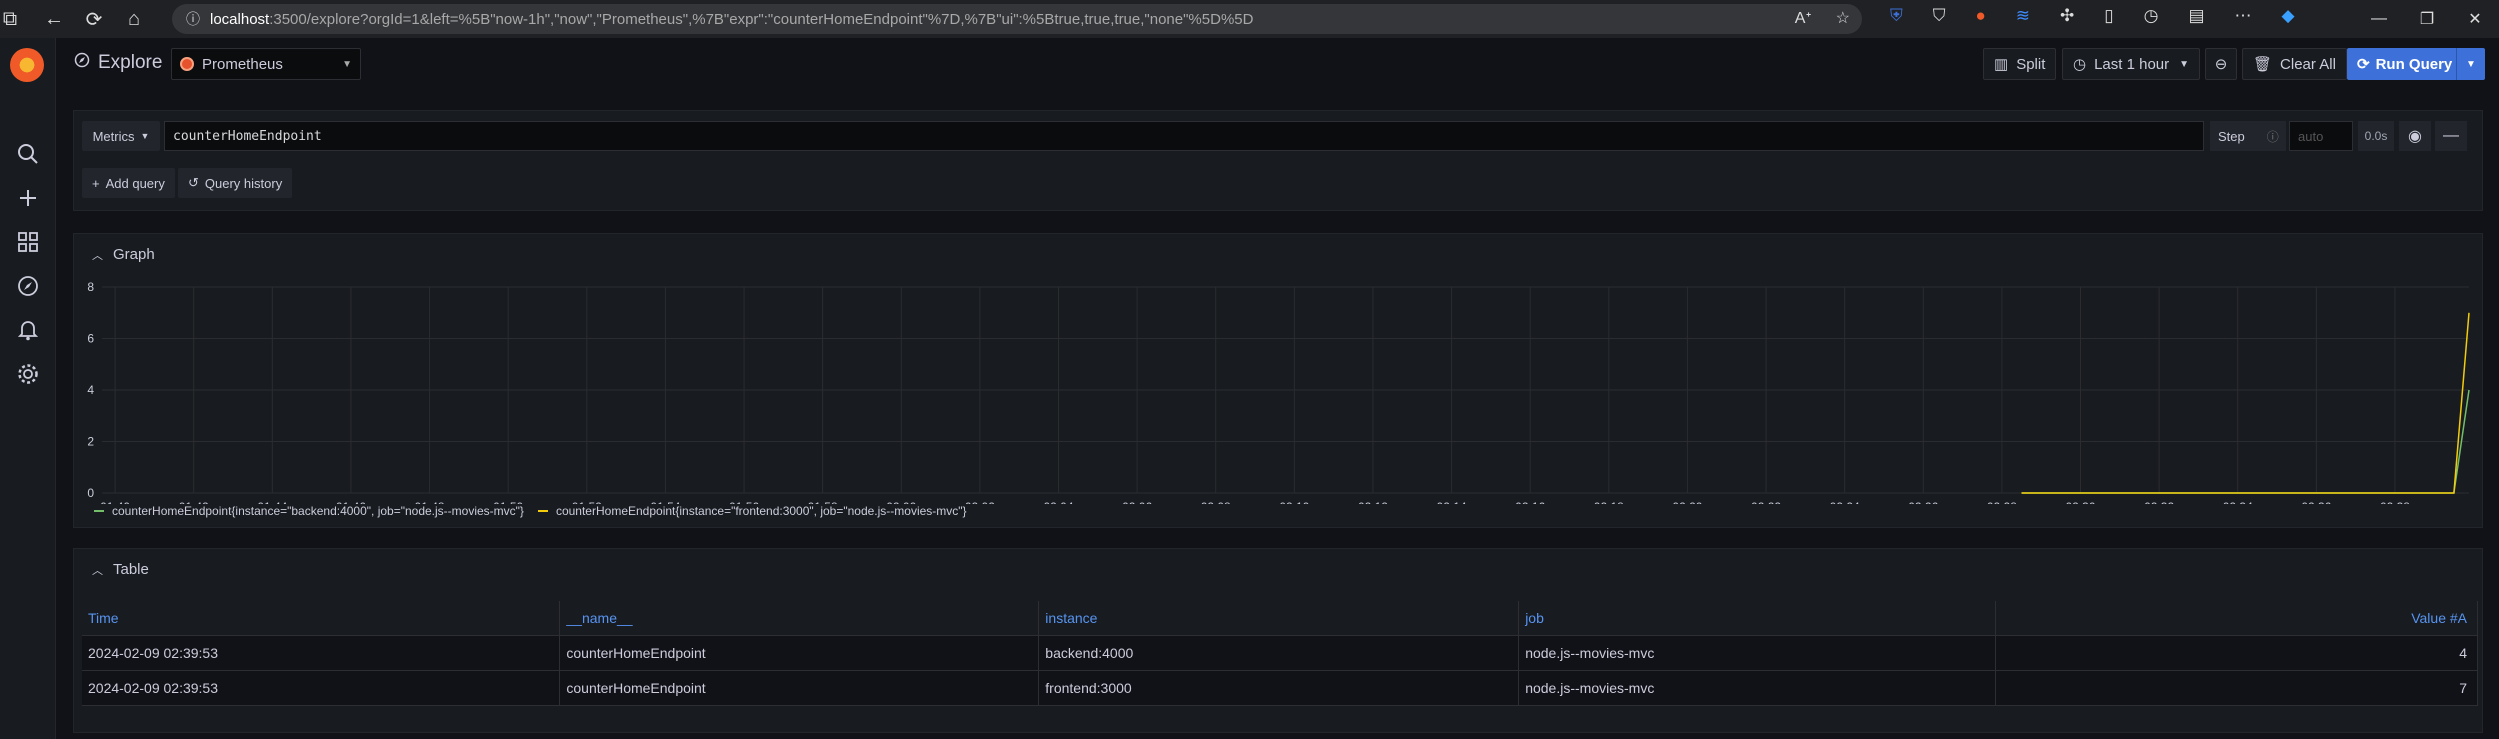  Describe the element at coordinates (2023, 16) in the screenshot. I see `extension-wave-icon: ≋` at that location.